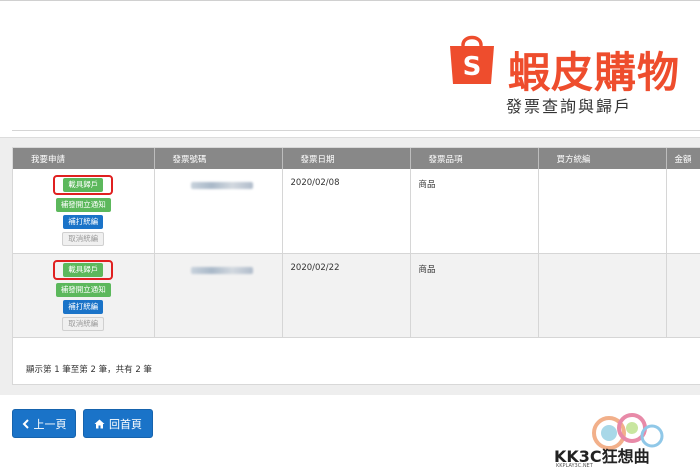 The width and height of the screenshot is (700, 471). Describe the element at coordinates (569, 106) in the screenshot. I see `page-subtitle: 發票查詢與歸戶` at that location.